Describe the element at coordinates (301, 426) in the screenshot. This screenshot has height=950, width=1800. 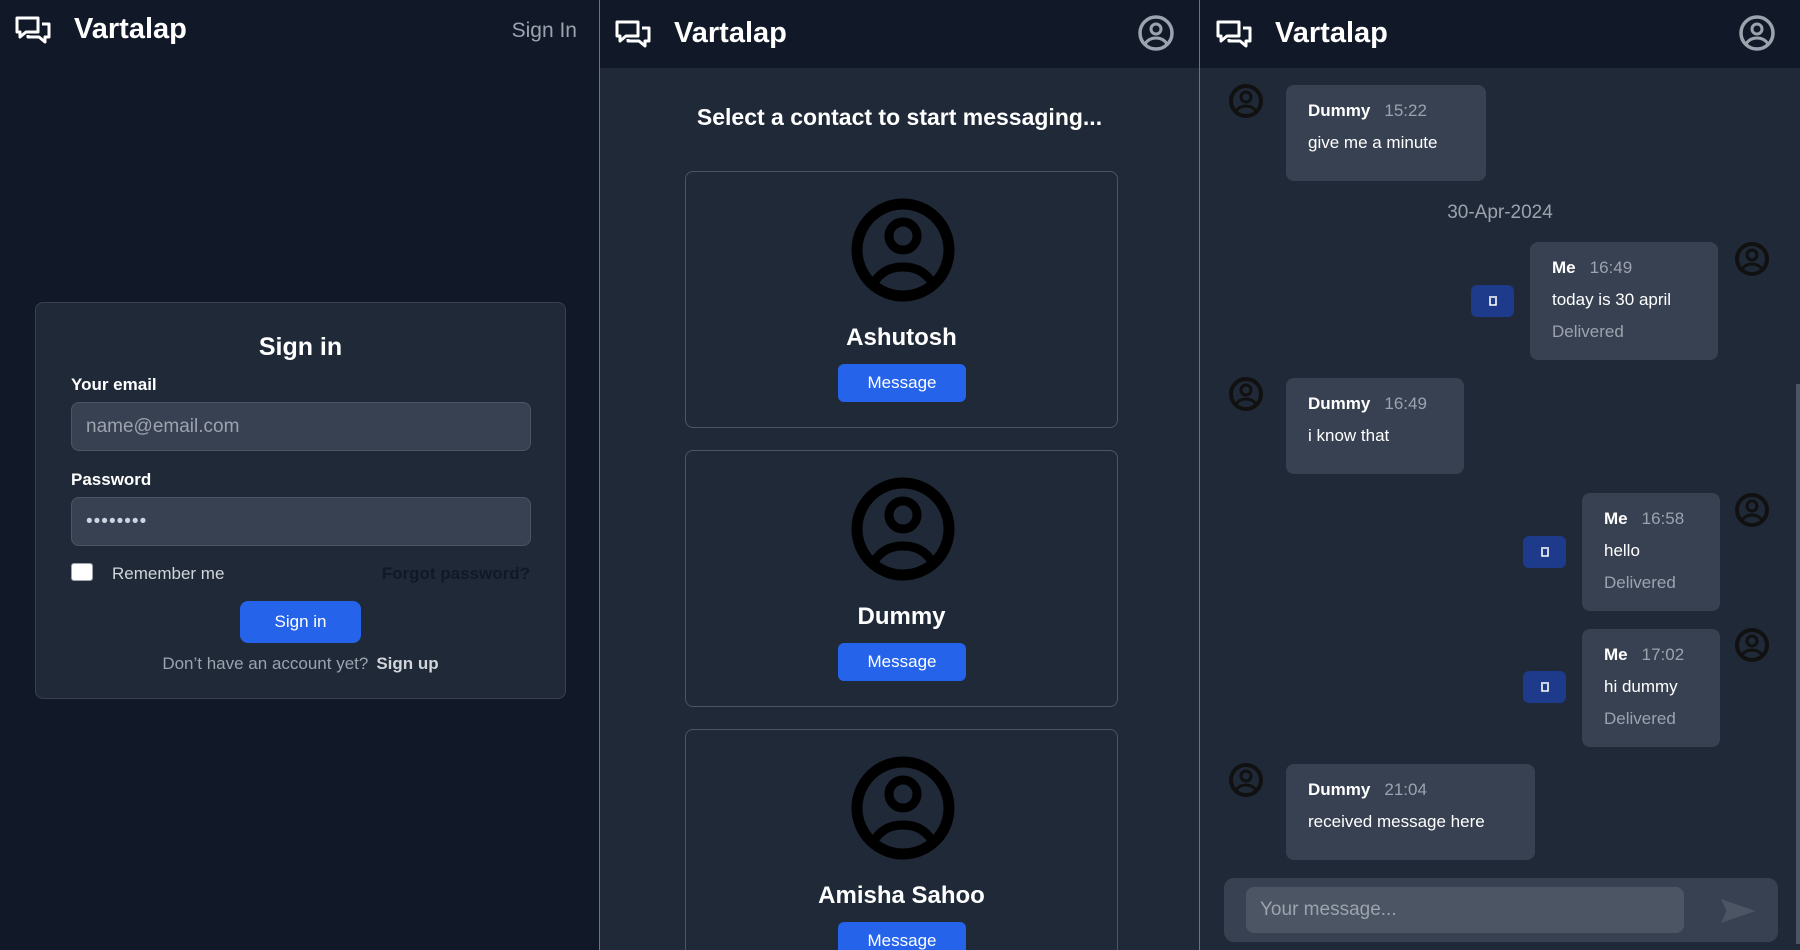
I see `email-field: name@email.com` at that location.